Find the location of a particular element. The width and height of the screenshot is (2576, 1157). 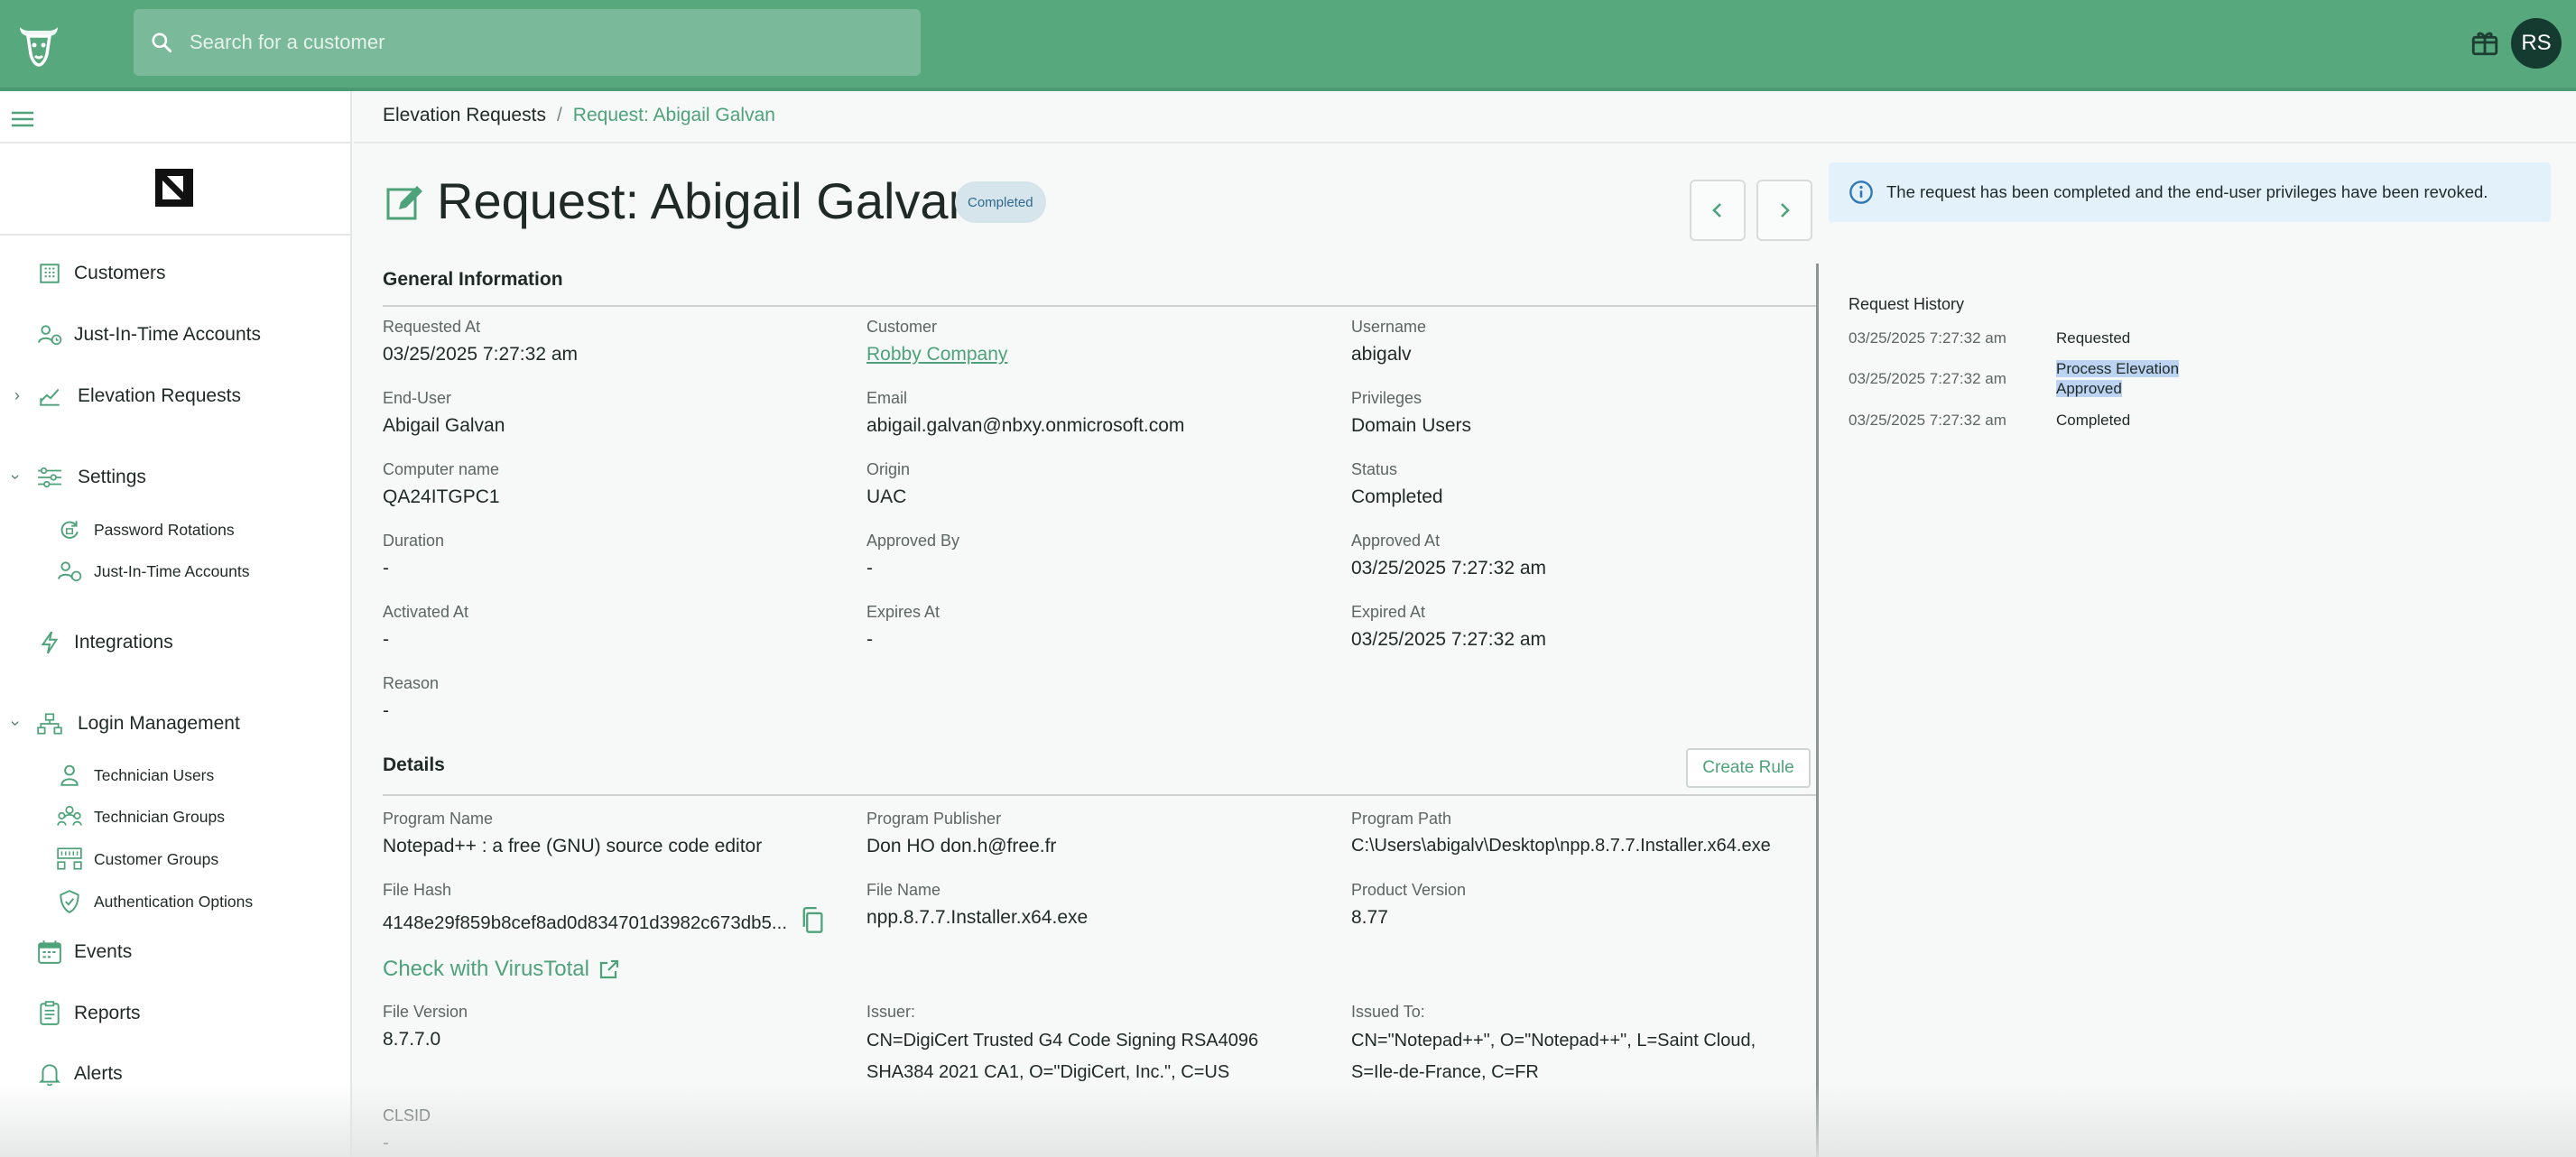

field-clsid: CLSID - is located at coordinates (407, 1130).